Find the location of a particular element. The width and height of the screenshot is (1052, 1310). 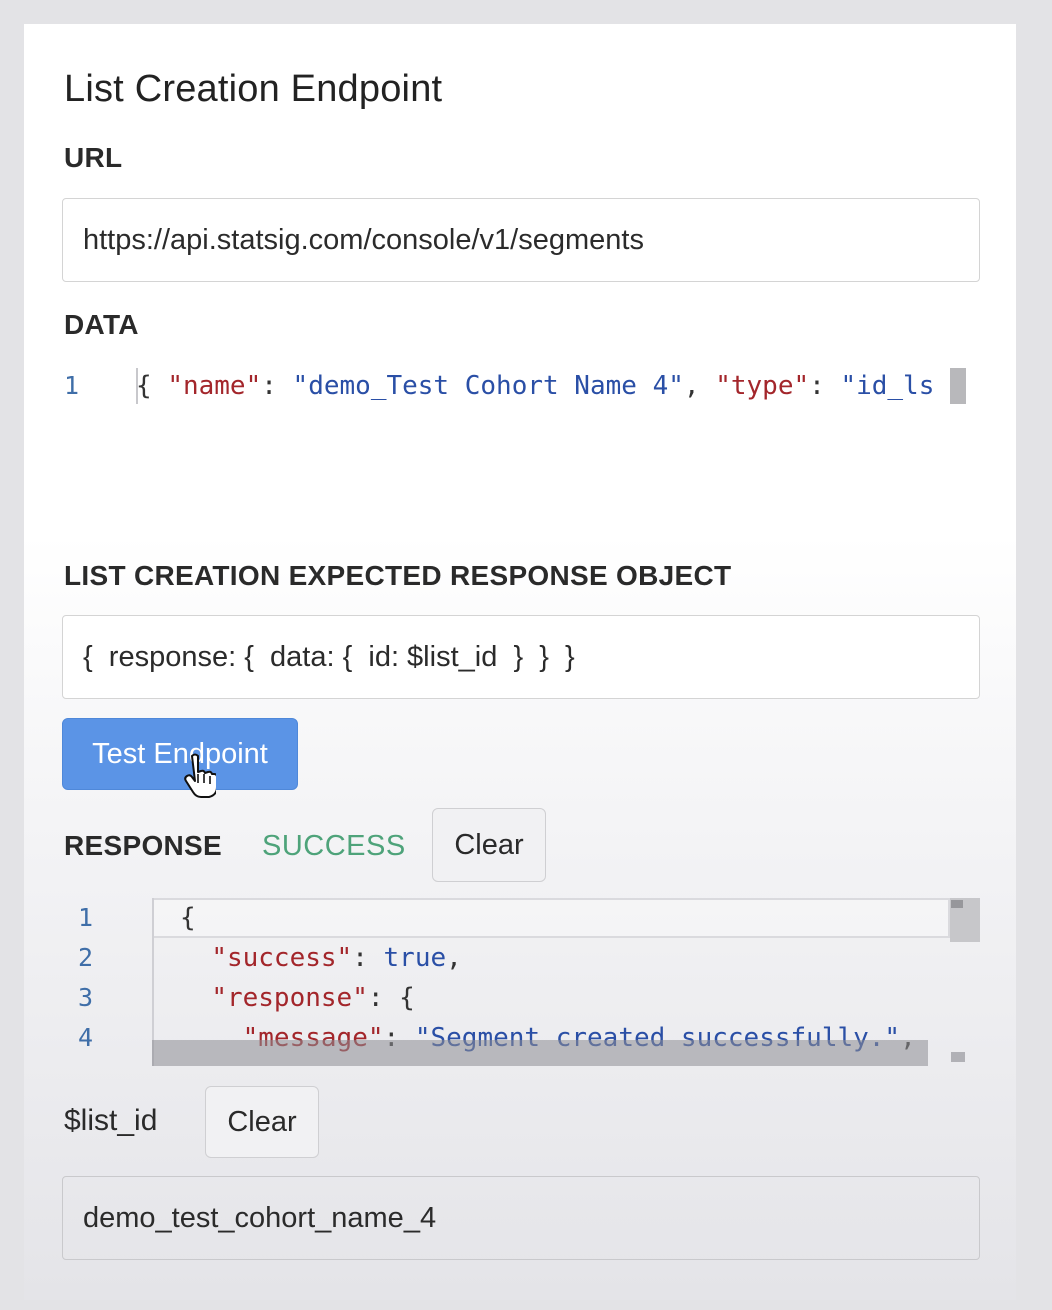

code-line: 3 "response": { is located at coordinates (544, 998).